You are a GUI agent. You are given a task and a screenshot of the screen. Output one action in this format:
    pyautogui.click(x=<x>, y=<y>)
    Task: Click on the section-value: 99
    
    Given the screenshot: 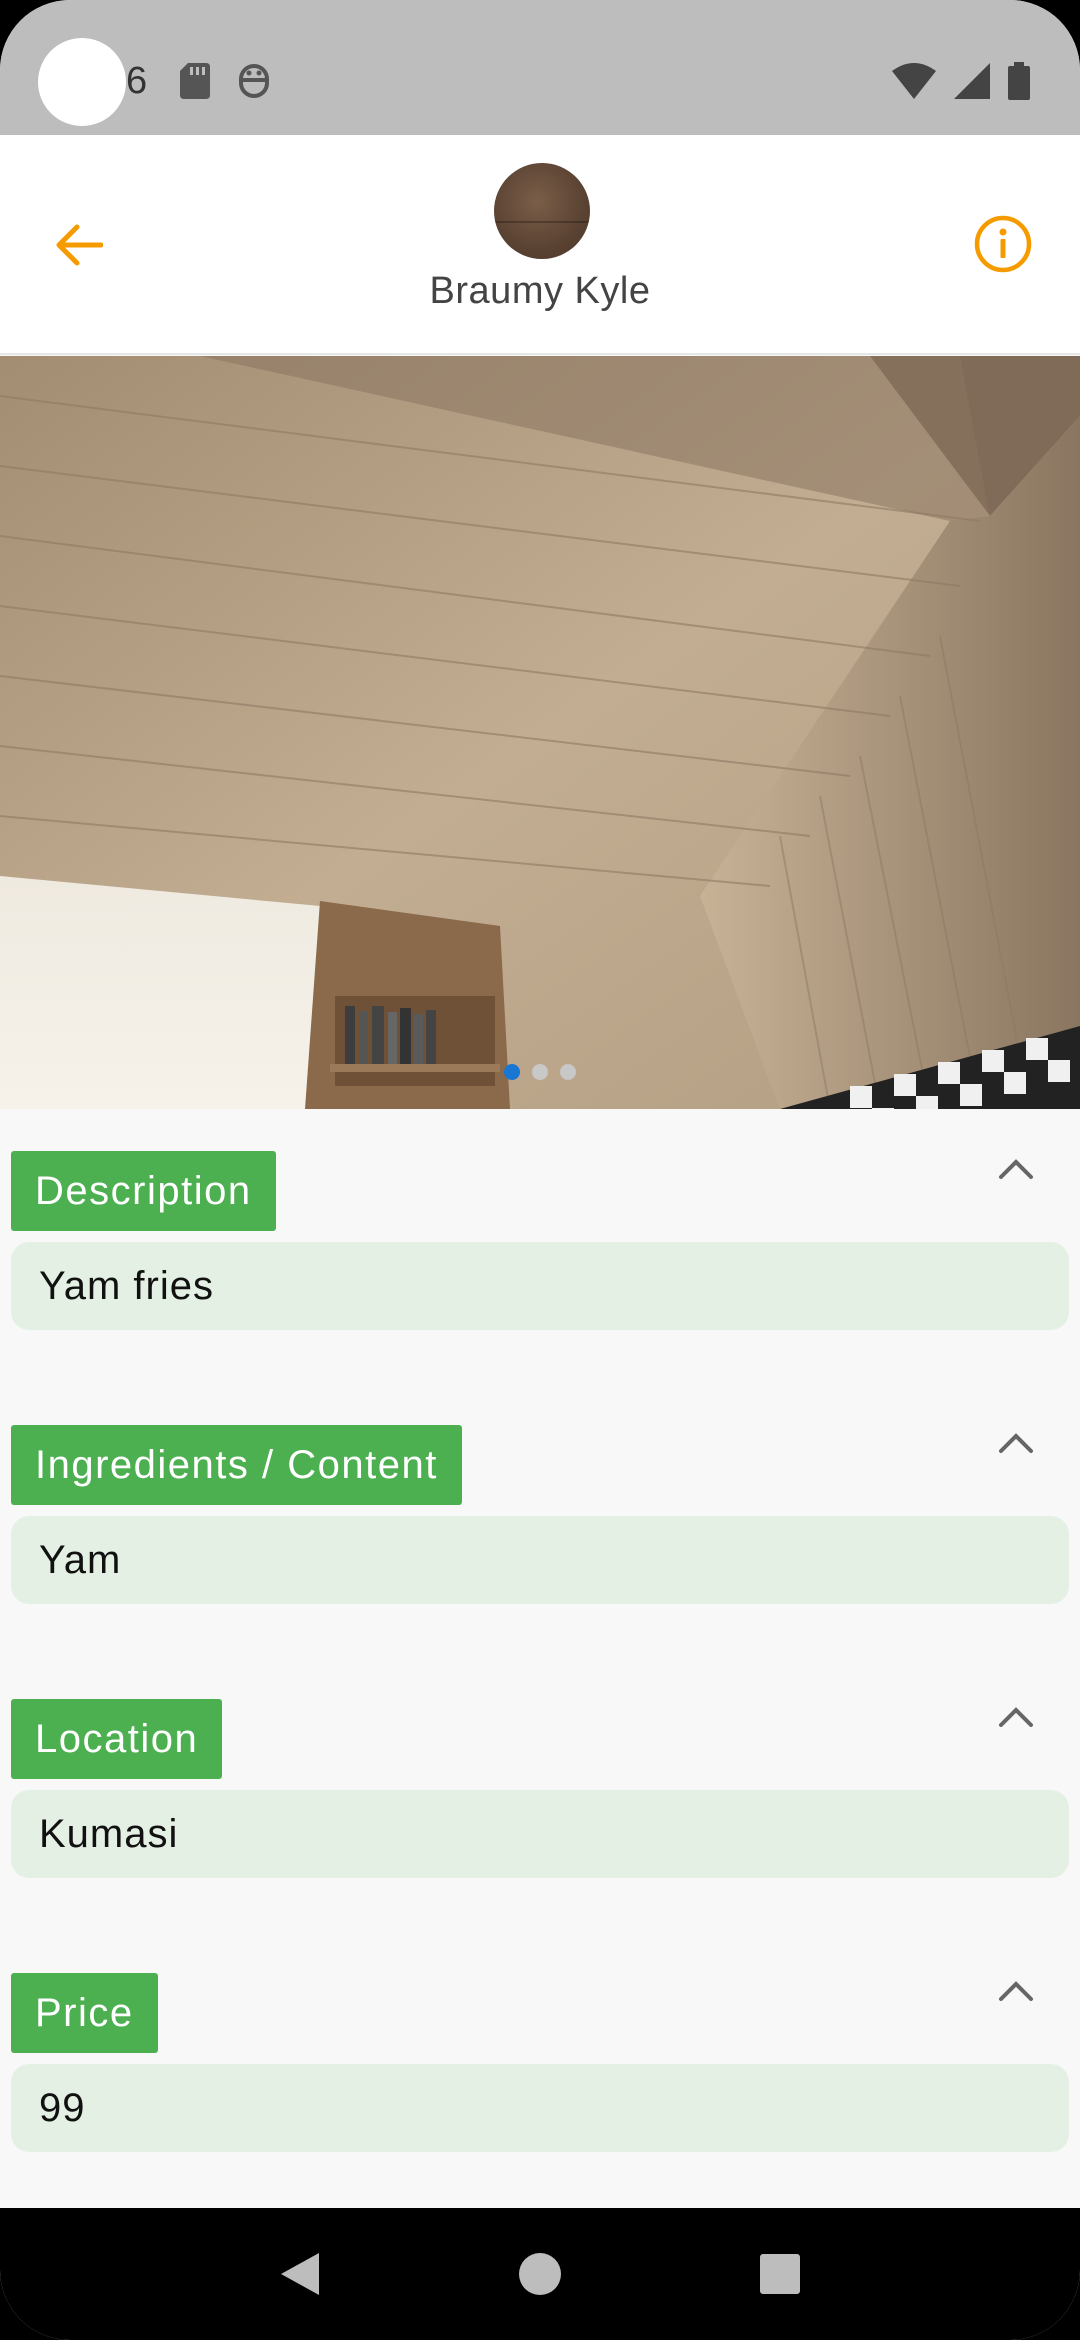 What is the action you would take?
    pyautogui.click(x=540, y=2108)
    